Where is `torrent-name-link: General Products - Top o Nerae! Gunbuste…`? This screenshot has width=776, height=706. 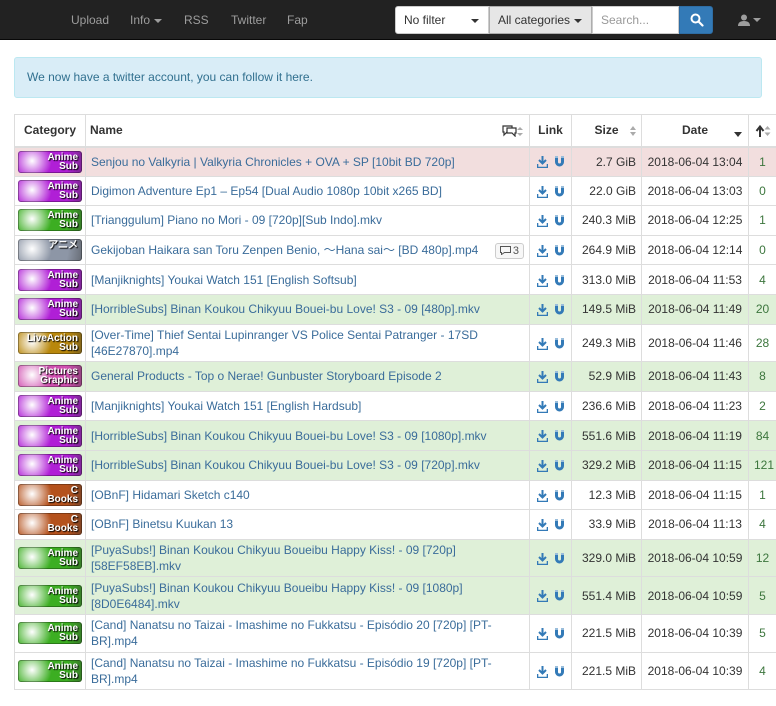
torrent-name-link: General Products - Top o Nerae! Gunbuste… is located at coordinates (266, 376).